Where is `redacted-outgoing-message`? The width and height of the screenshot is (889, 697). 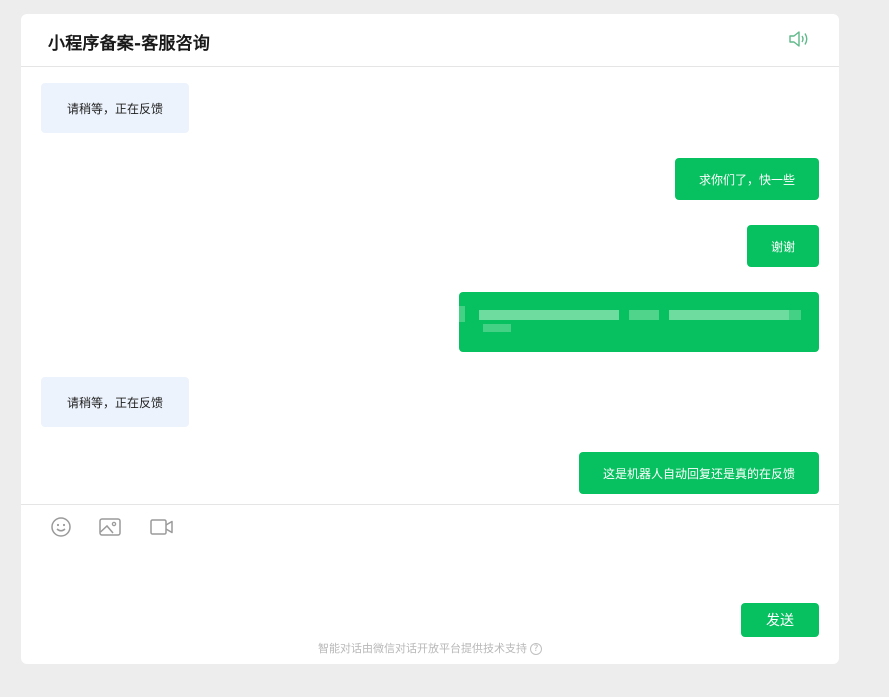
redacted-outgoing-message is located at coordinates (639, 322).